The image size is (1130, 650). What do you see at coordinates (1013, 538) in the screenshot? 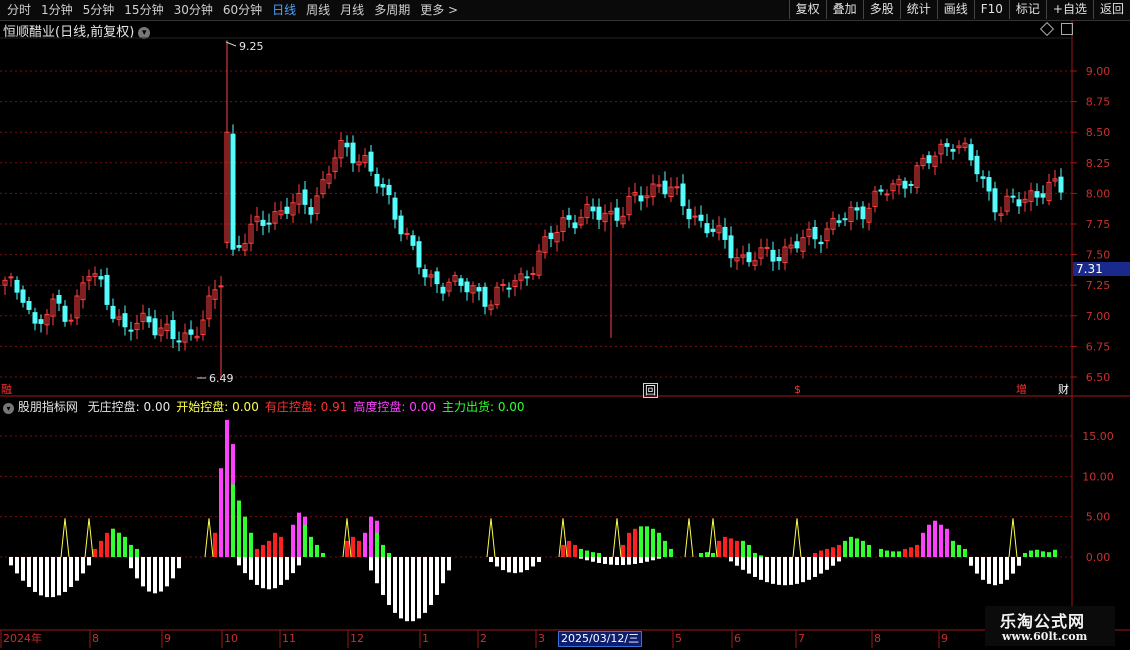
I see `signal-spike` at bounding box center [1013, 538].